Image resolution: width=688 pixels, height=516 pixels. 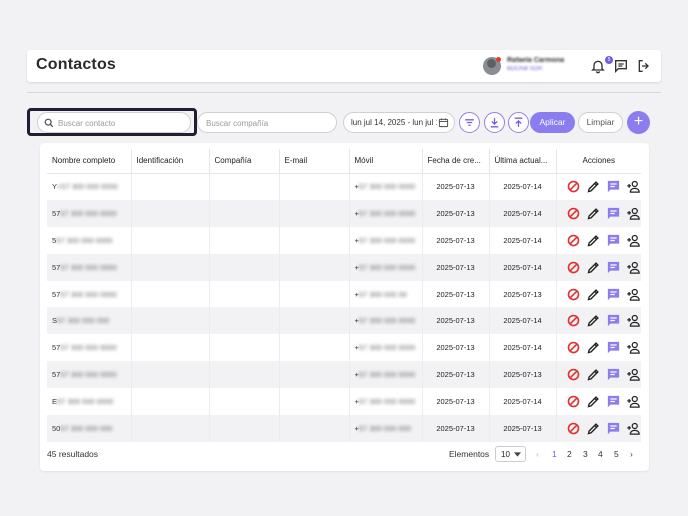 What do you see at coordinates (644, 66) in the screenshot?
I see `logout-icon` at bounding box center [644, 66].